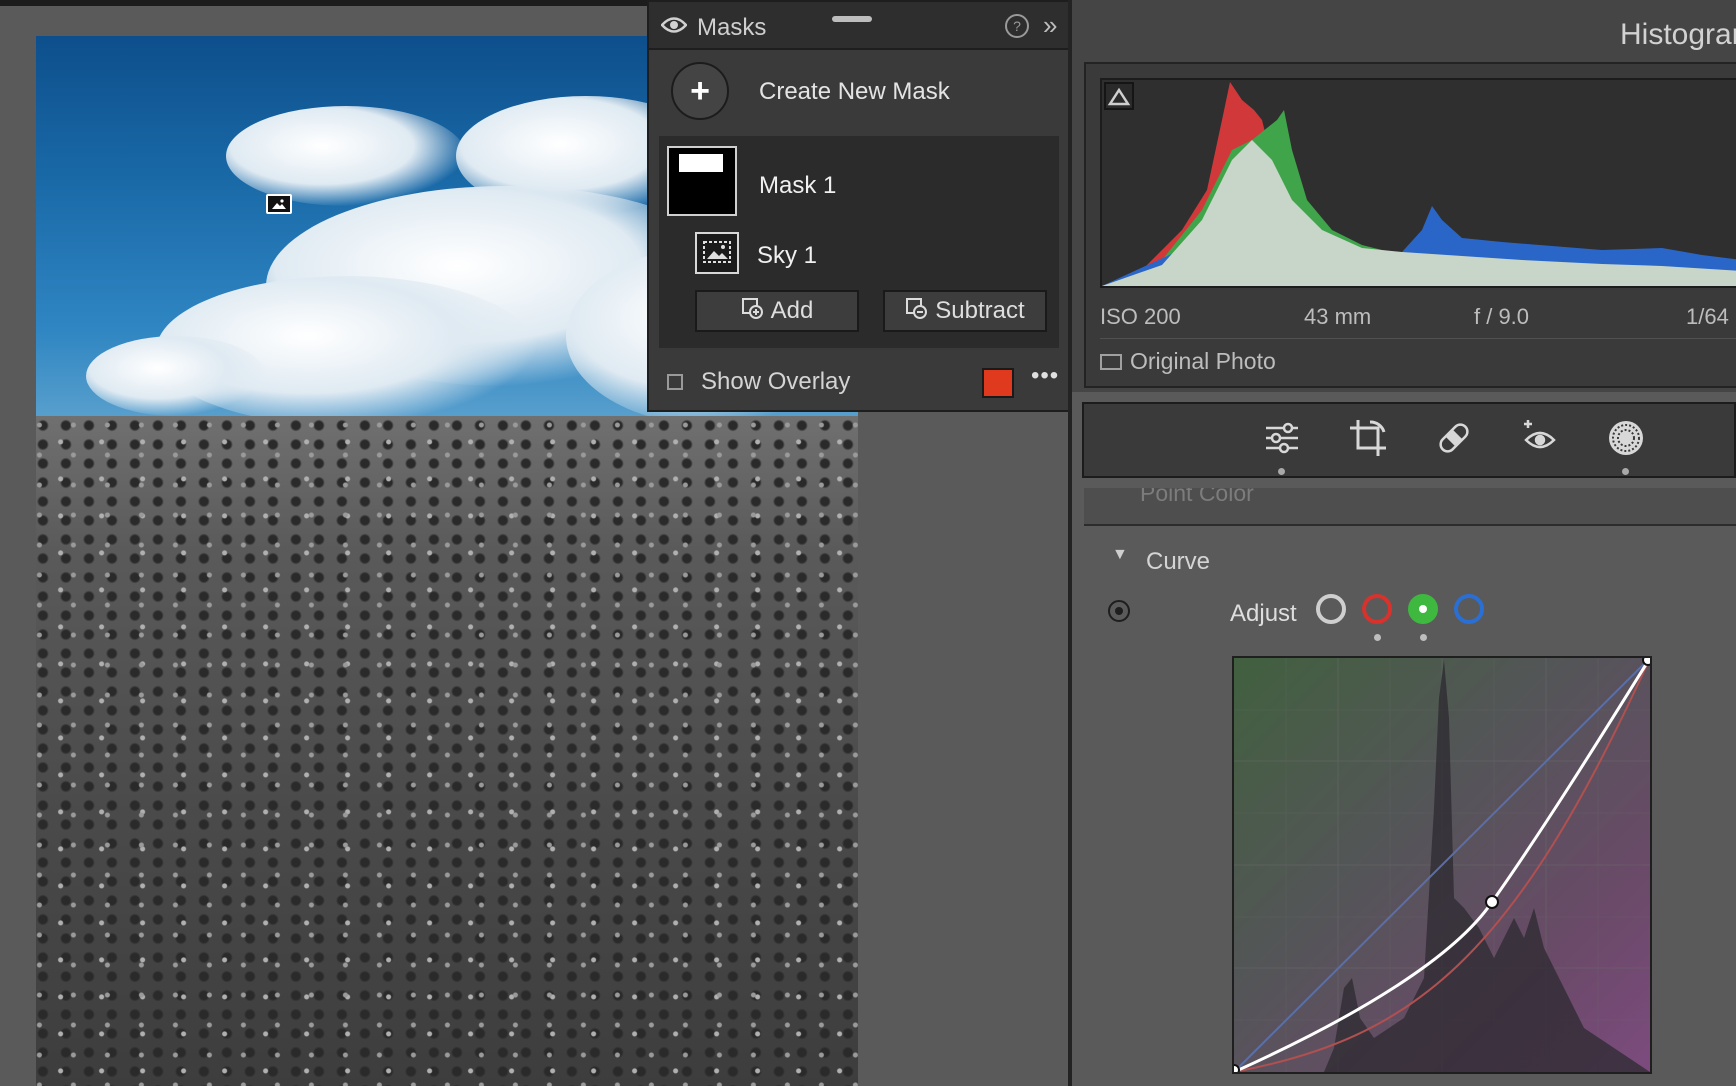  I want to click on focal-length-value: 43 mm, so click(1338, 316).